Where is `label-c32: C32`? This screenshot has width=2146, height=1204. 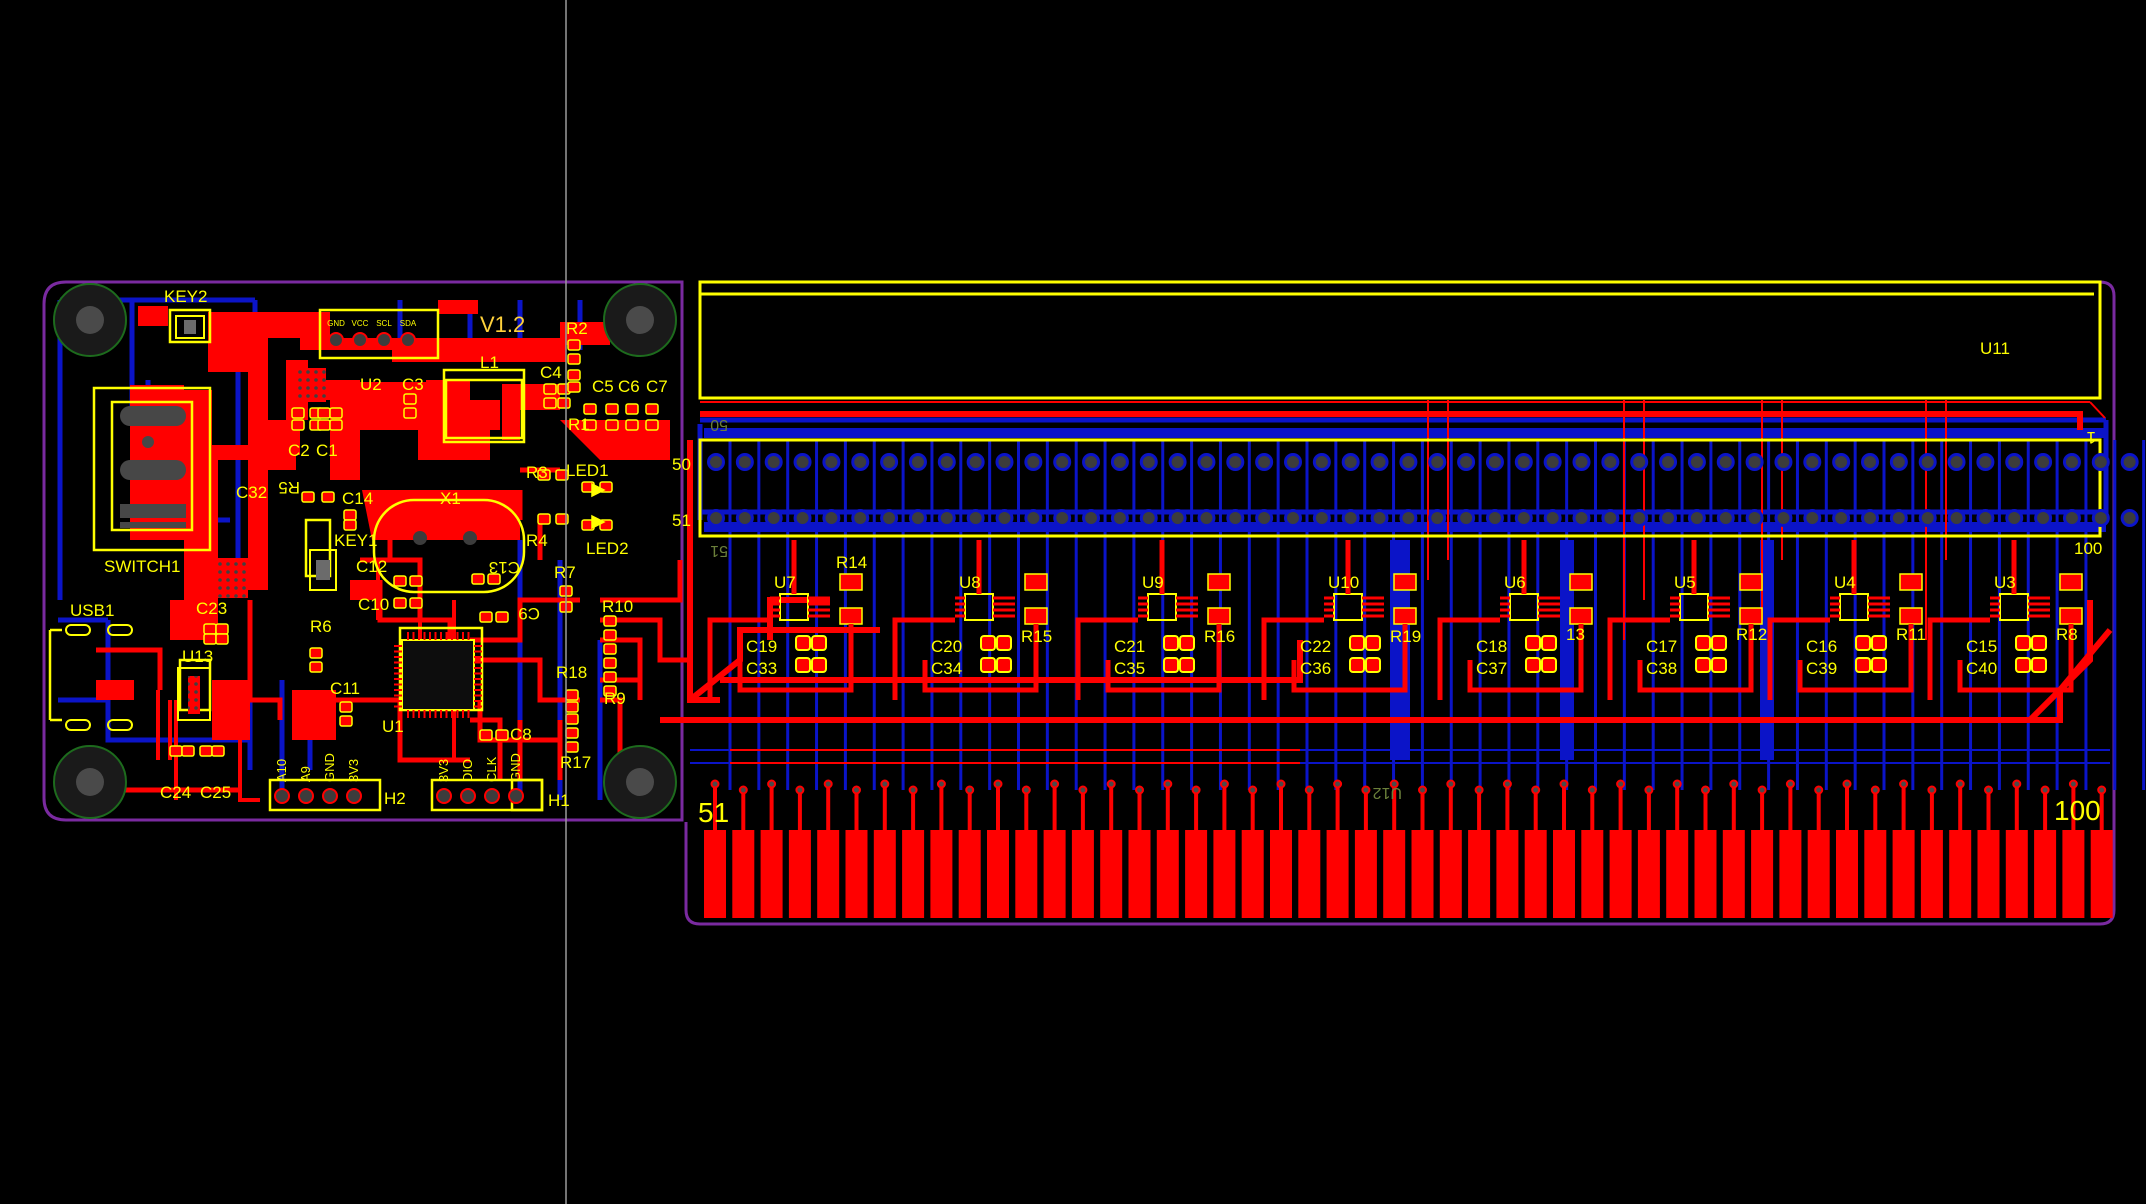 label-c32: C32 is located at coordinates (251, 492).